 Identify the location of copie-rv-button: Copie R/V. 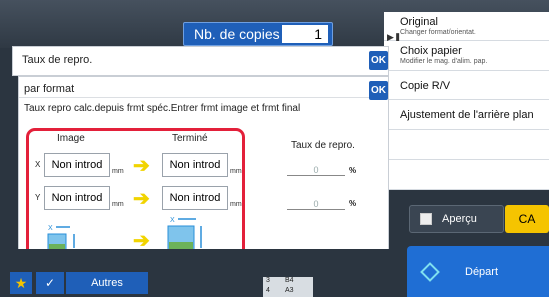
(466, 85).